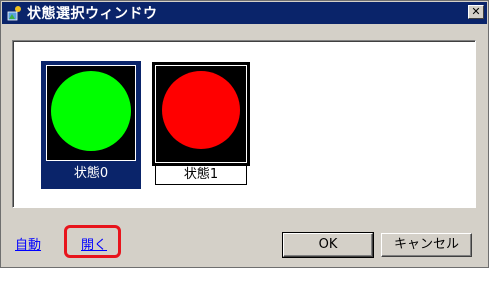  I want to click on app-icon, so click(15, 13).